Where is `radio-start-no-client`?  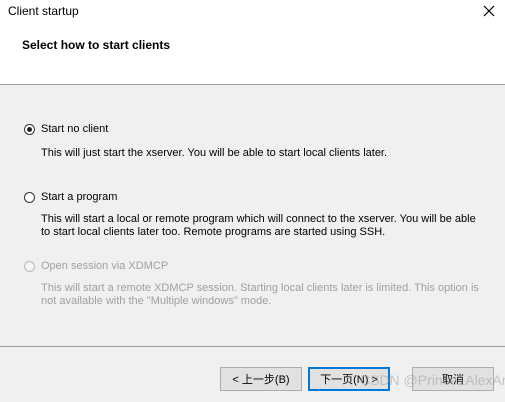 radio-start-no-client is located at coordinates (29, 129).